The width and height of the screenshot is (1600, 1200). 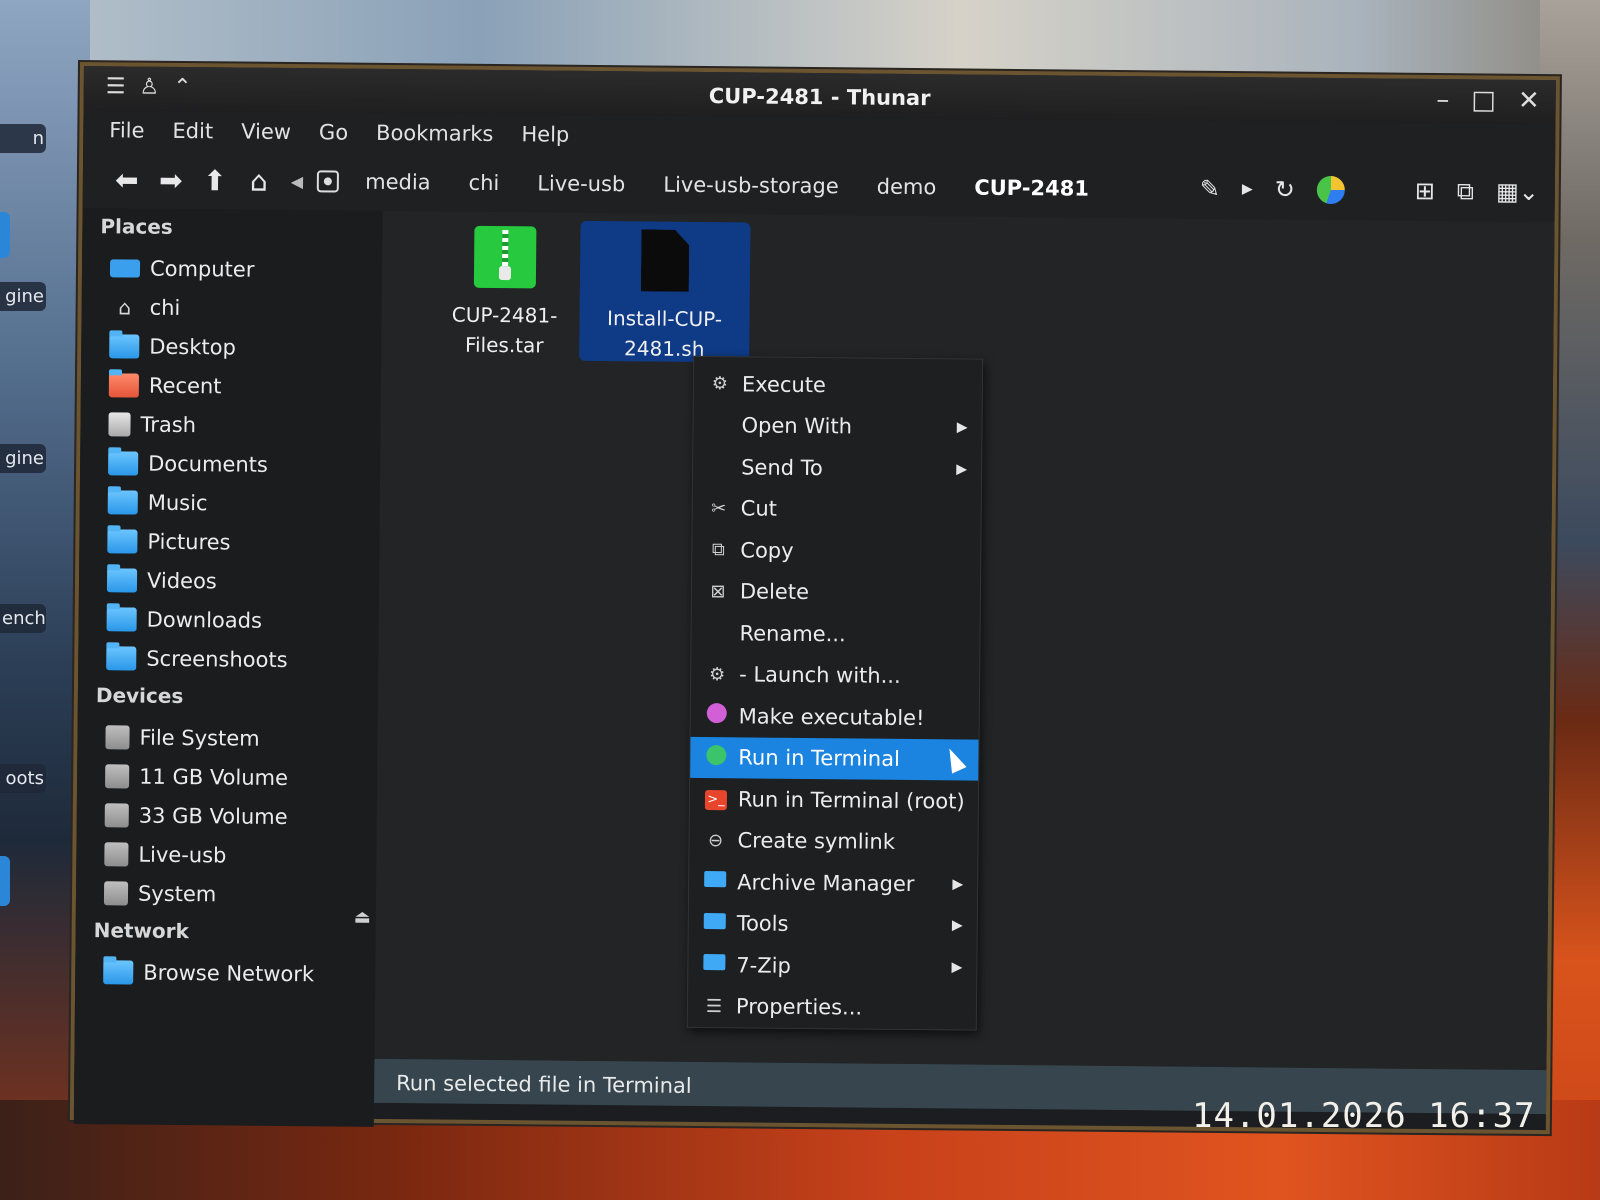 I want to click on sidebar-item-11gb-volume: 11 GB Volume, so click(x=227, y=777).